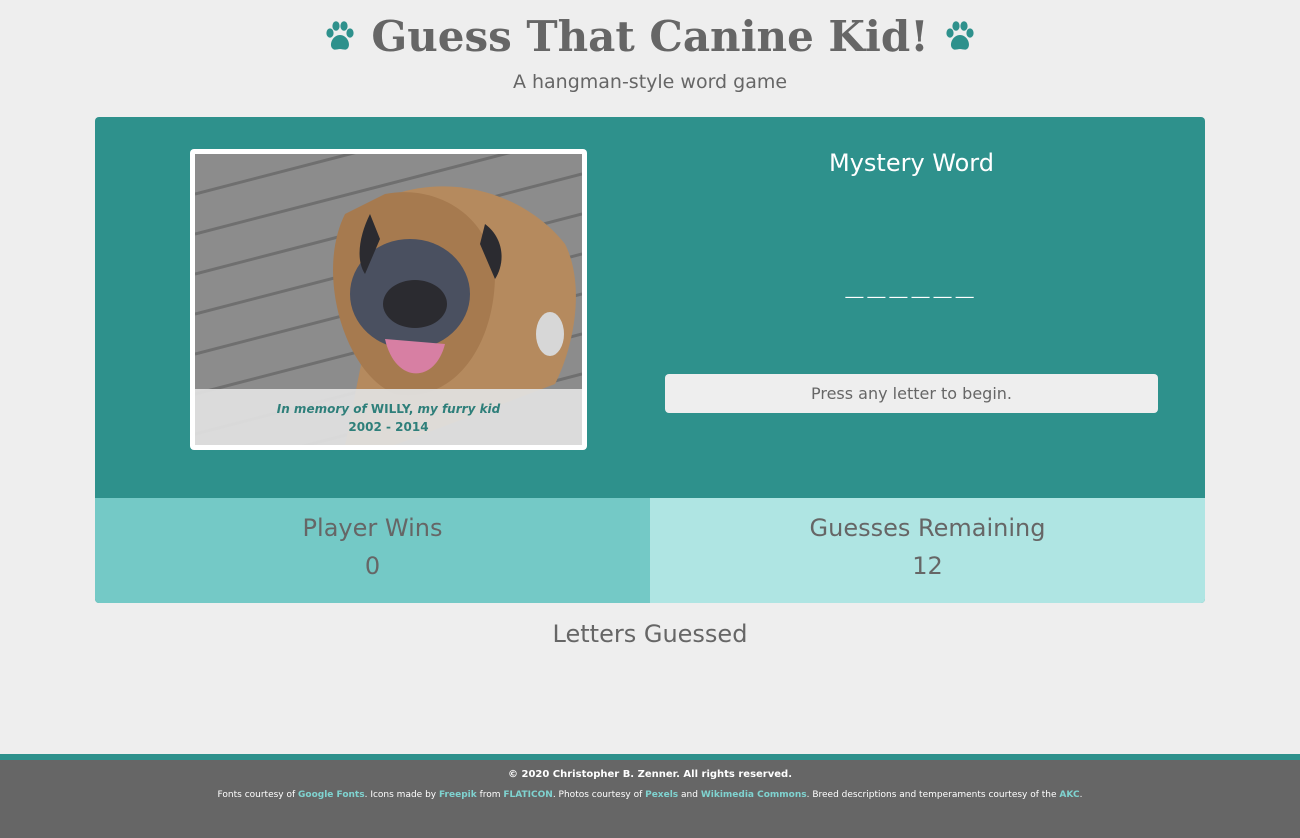 The width and height of the screenshot is (1300, 838). I want to click on fonts-prefix: Fonts courtesy of, so click(258, 795).